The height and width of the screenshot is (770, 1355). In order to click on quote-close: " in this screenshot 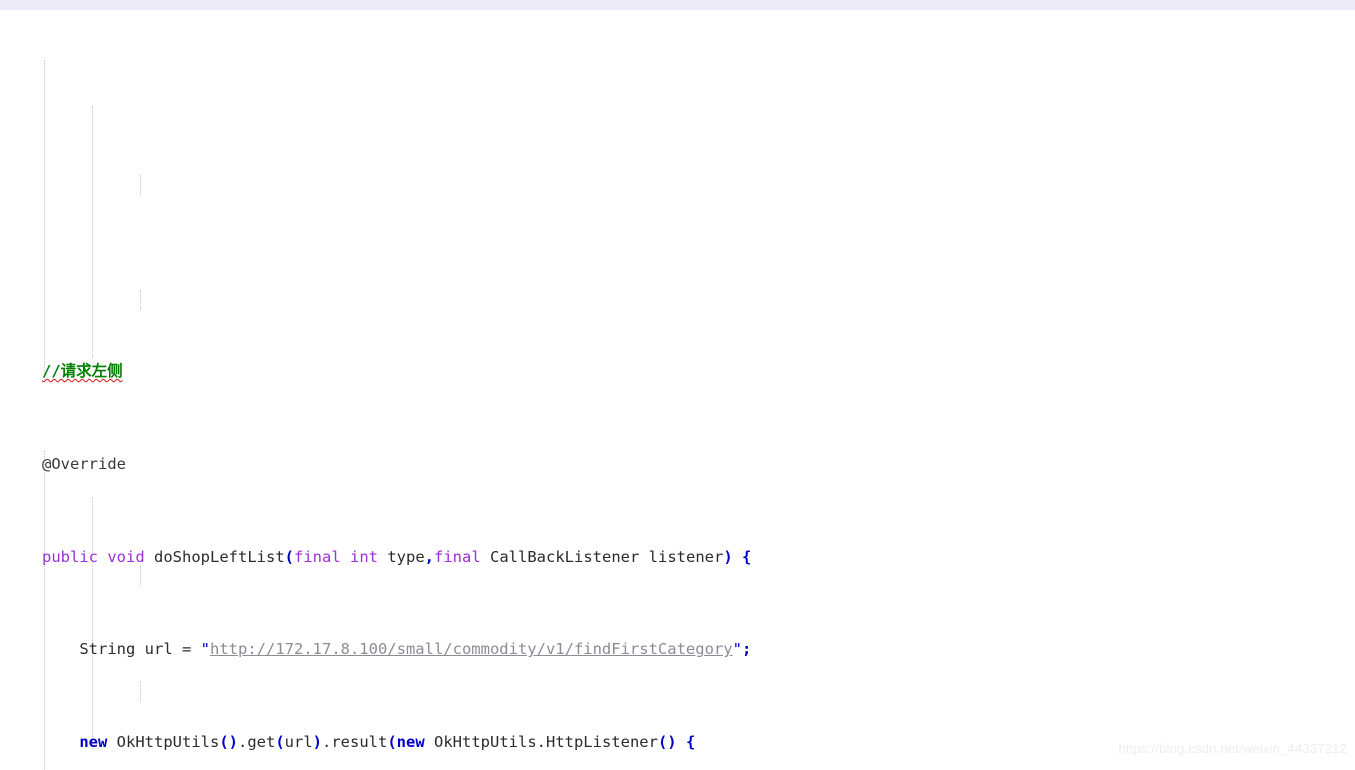, I will do `click(737, 649)`.